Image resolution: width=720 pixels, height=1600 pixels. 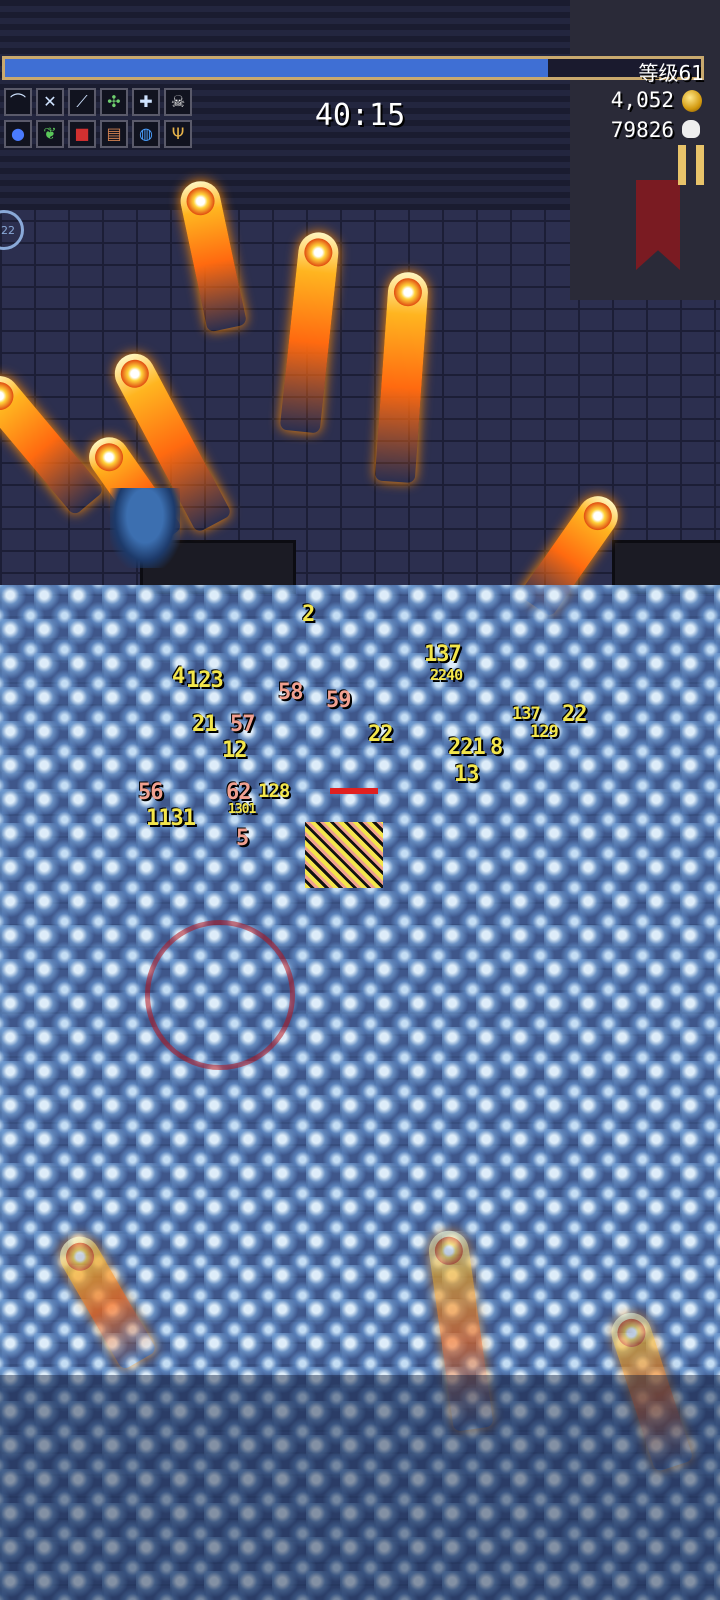 I want to click on damage-number: 221, so click(x=467, y=747).